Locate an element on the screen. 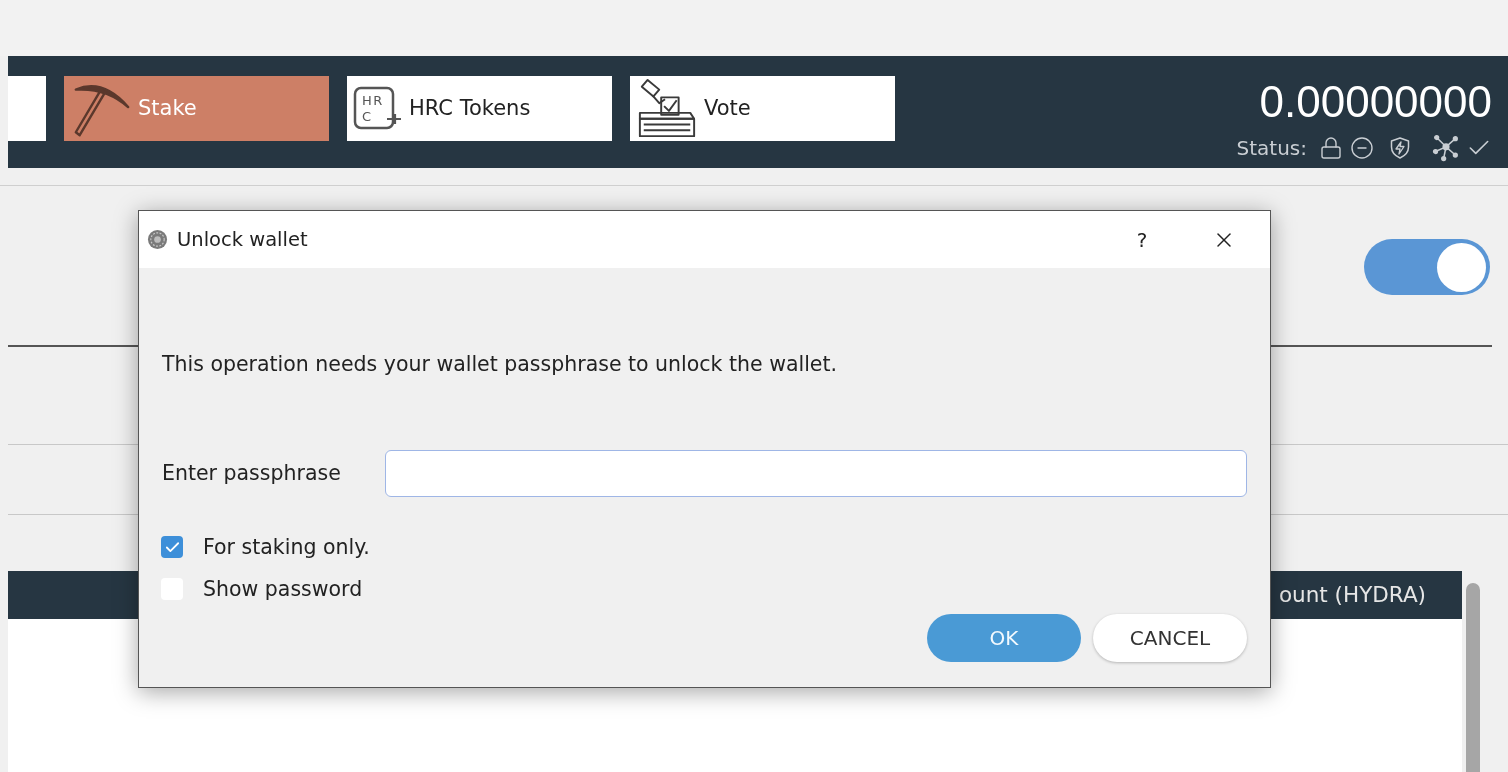 This screenshot has height=772, width=1508. passphrase-field is located at coordinates (816, 473).